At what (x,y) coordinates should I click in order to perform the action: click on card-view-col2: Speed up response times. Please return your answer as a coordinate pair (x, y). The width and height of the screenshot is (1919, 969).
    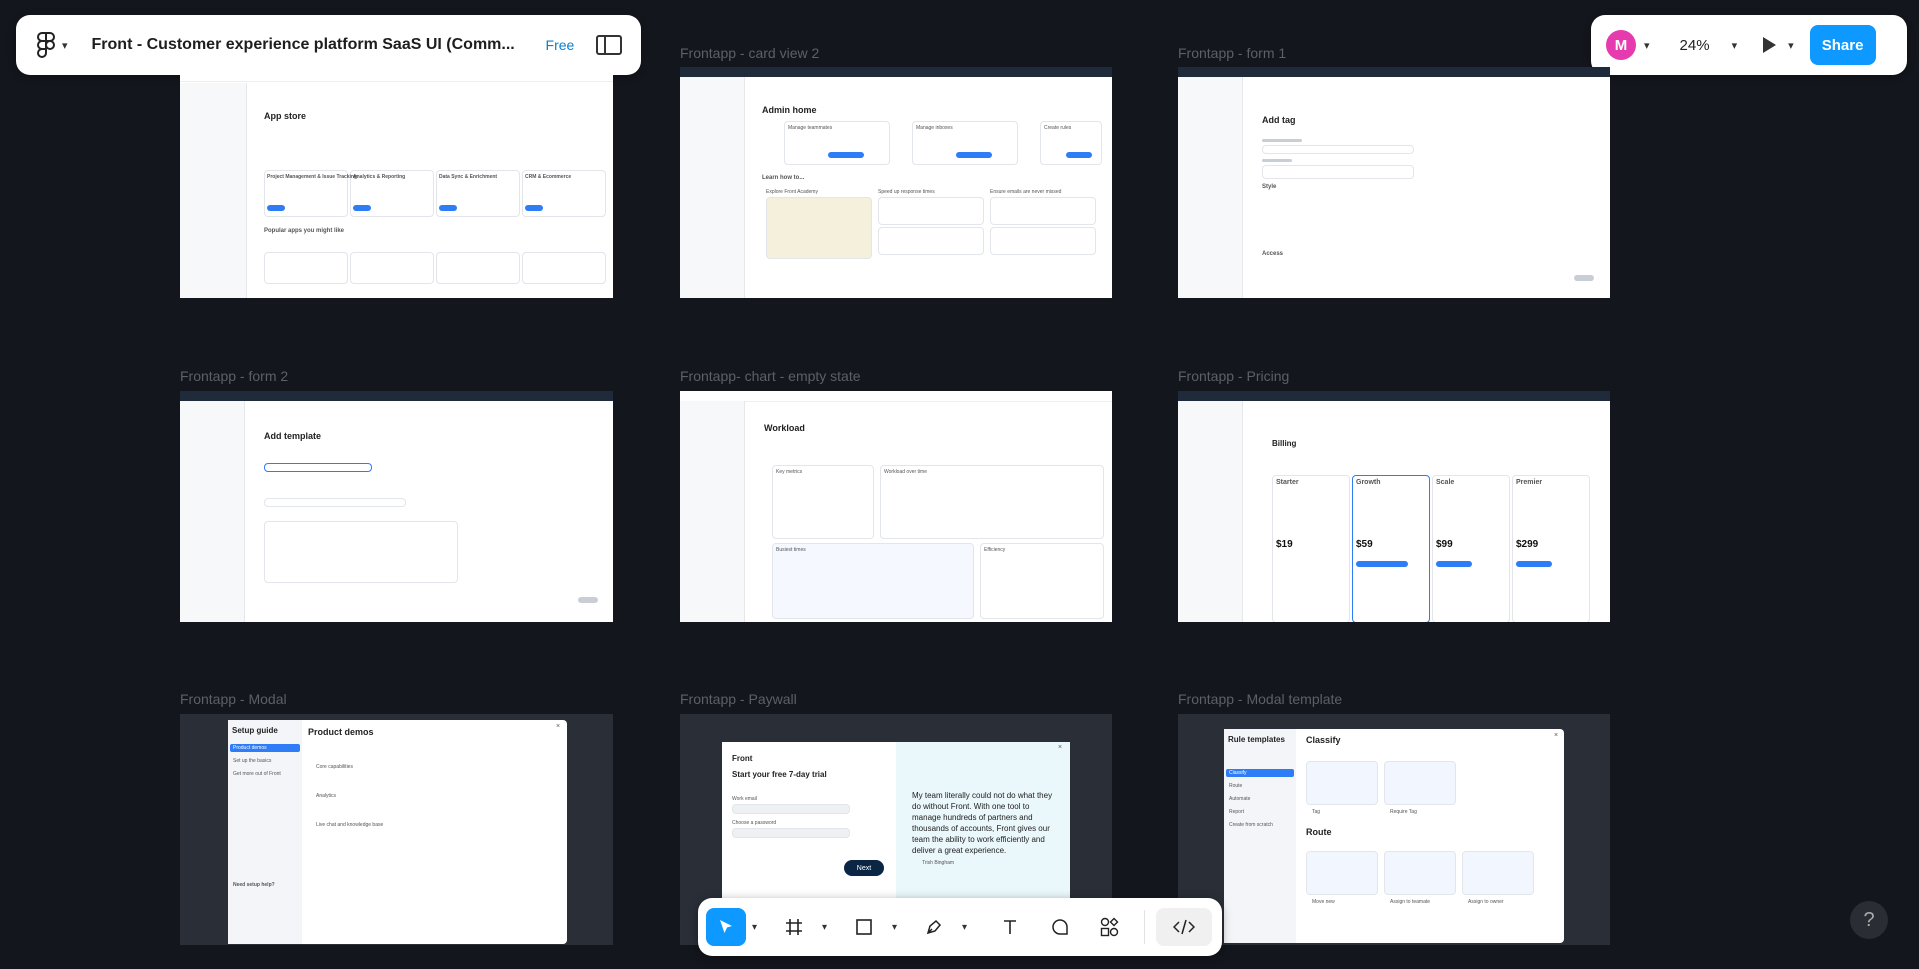
    Looking at the image, I should click on (906, 192).